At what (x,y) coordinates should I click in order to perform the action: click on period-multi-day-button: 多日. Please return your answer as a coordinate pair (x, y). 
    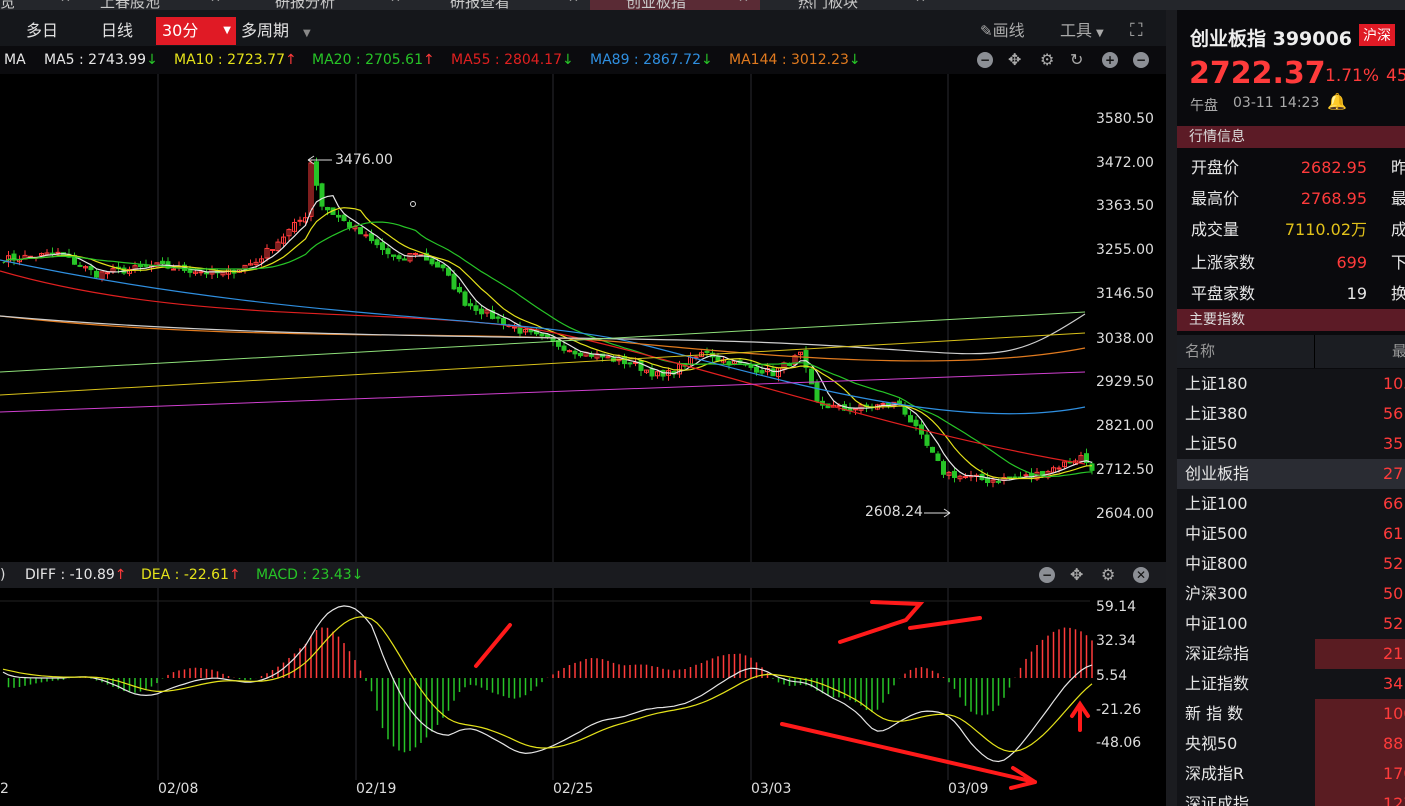
    Looking at the image, I should click on (42, 31).